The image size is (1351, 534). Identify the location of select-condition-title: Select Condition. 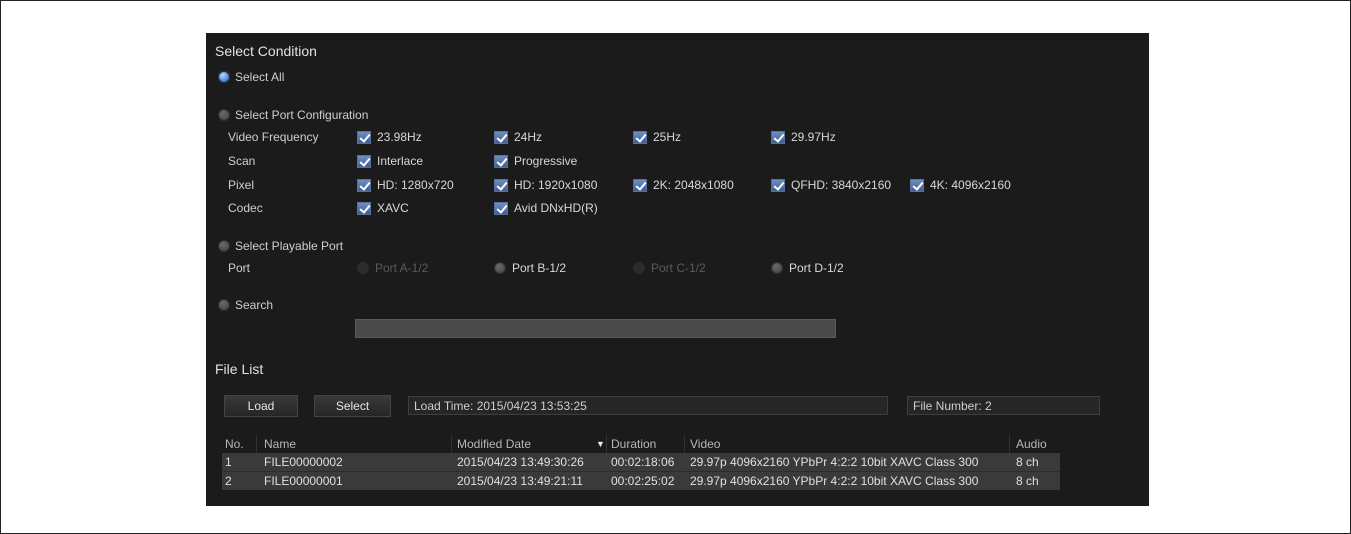
(266, 51).